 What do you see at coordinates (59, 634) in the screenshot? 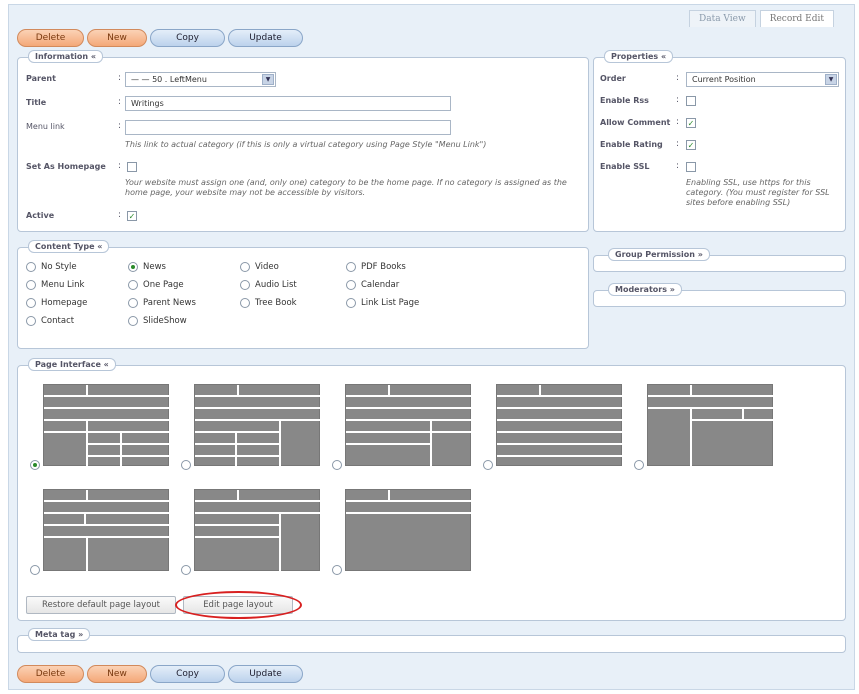
I see `meta-tag-legend: Meta tag »` at bounding box center [59, 634].